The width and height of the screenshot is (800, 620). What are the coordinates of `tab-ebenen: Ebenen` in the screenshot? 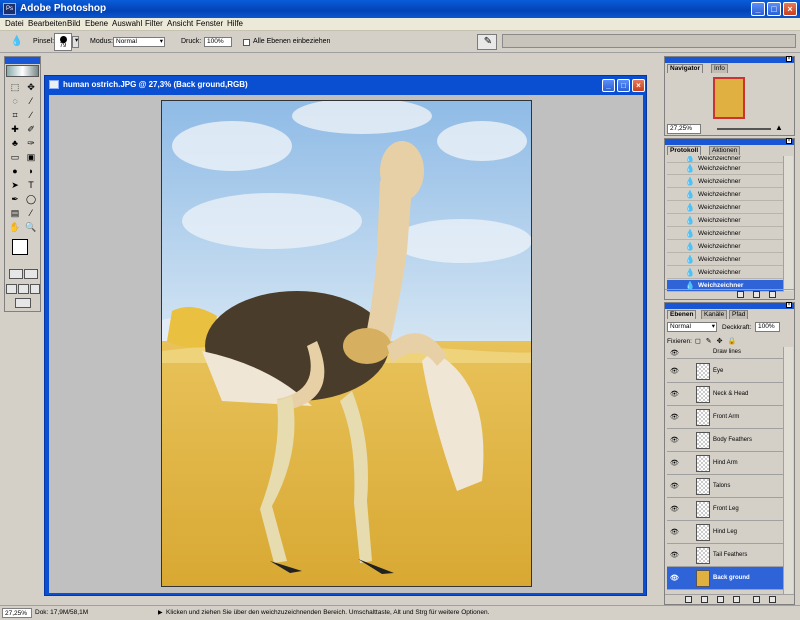 It's located at (682, 314).